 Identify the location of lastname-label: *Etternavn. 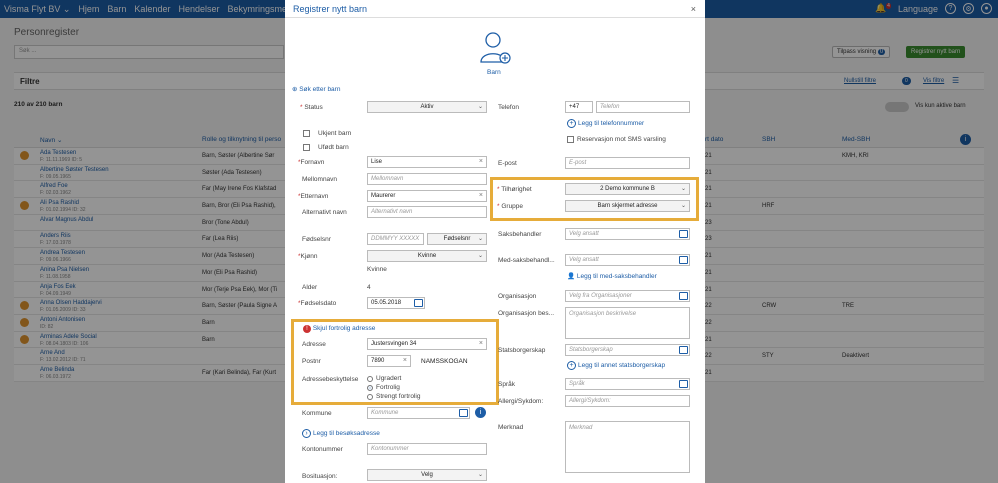
(313, 196).